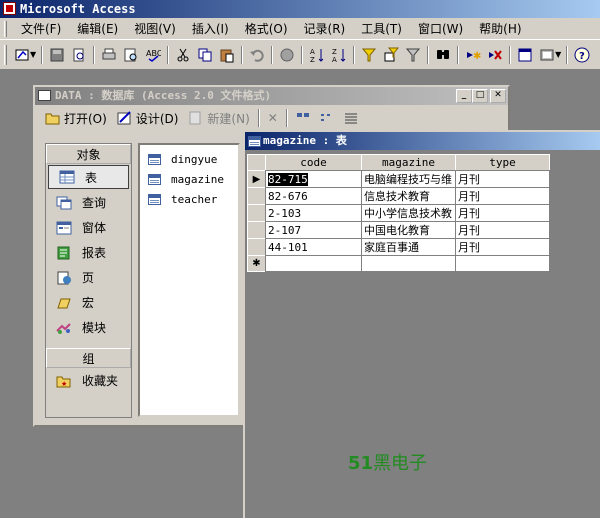 The height and width of the screenshot is (518, 600). What do you see at coordinates (422, 141) in the screenshot?
I see `table-window-titlebar: magazine : 表` at bounding box center [422, 141].